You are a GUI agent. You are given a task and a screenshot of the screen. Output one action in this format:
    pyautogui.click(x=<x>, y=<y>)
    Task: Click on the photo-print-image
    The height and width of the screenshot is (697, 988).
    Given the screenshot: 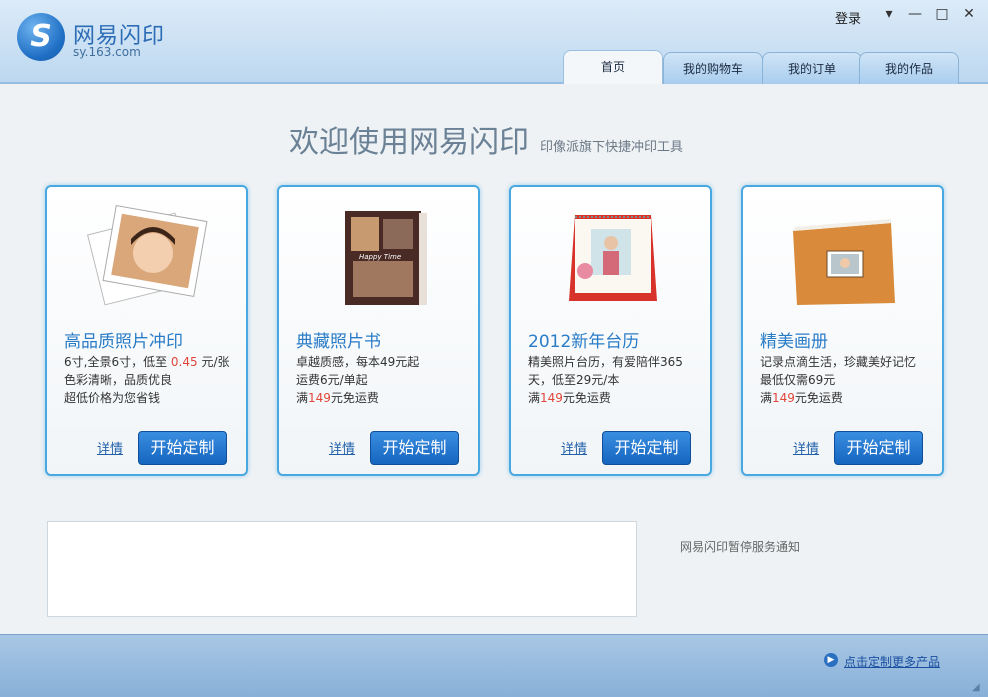 What is the action you would take?
    pyautogui.click(x=147, y=255)
    